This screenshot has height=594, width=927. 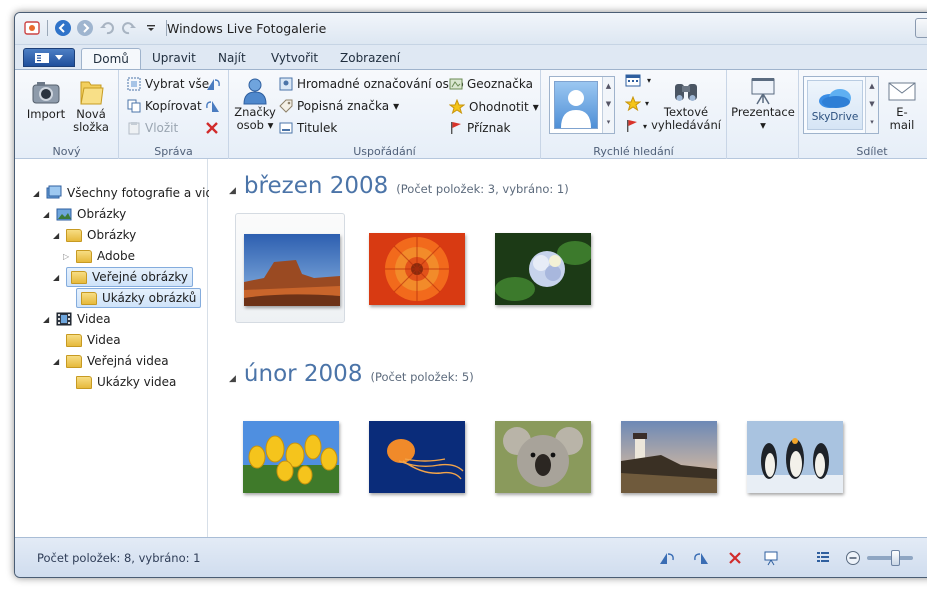 What do you see at coordinates (164, 106) in the screenshot?
I see `copy-button: Kopírovat` at bounding box center [164, 106].